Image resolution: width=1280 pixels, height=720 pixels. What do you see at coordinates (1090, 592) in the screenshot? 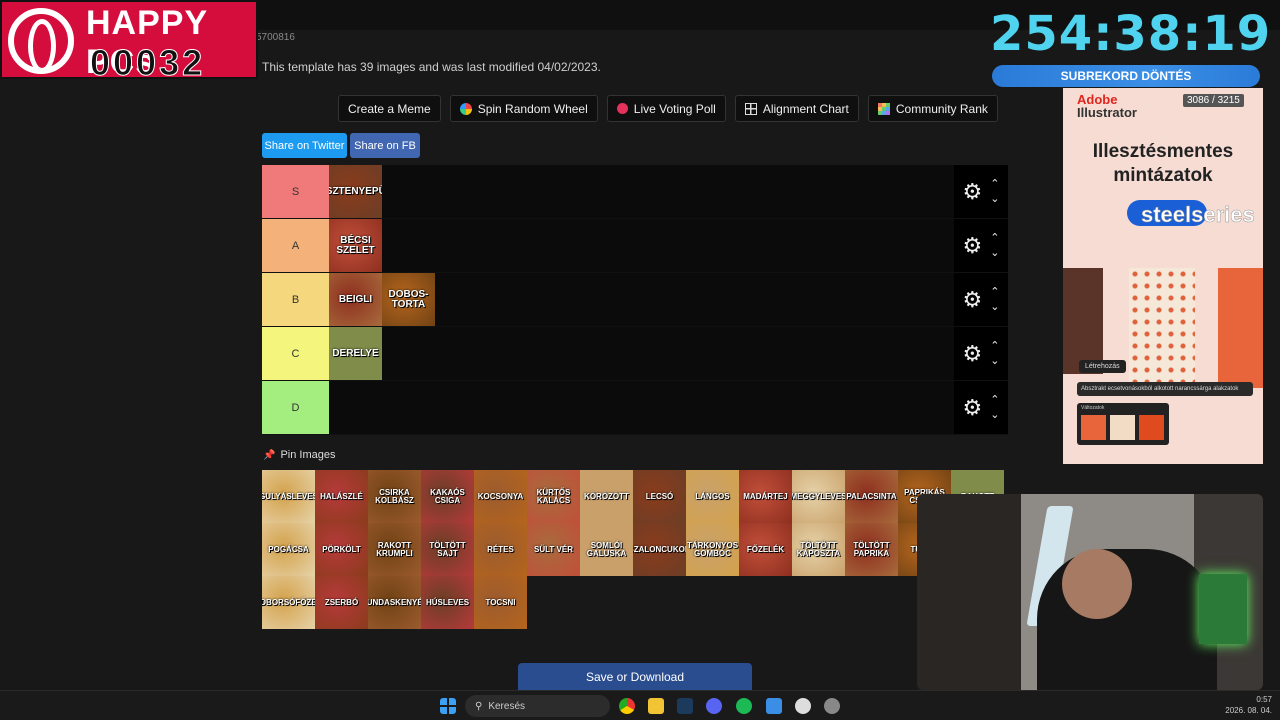
I see `webcam-overlay` at bounding box center [1090, 592].